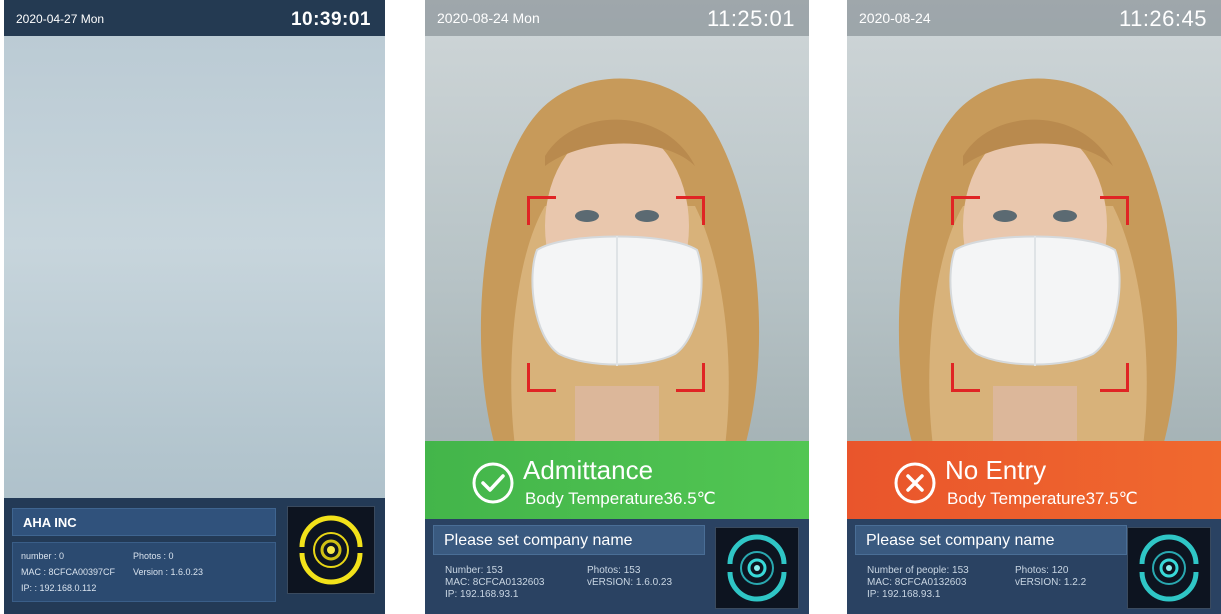 The image size is (1221, 614). What do you see at coordinates (144, 522) in the screenshot?
I see `company-name: AHA INC` at bounding box center [144, 522].